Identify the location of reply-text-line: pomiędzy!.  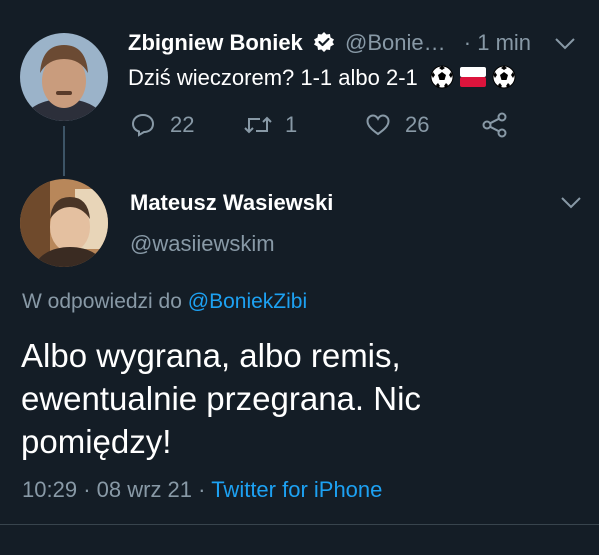
(96, 441).